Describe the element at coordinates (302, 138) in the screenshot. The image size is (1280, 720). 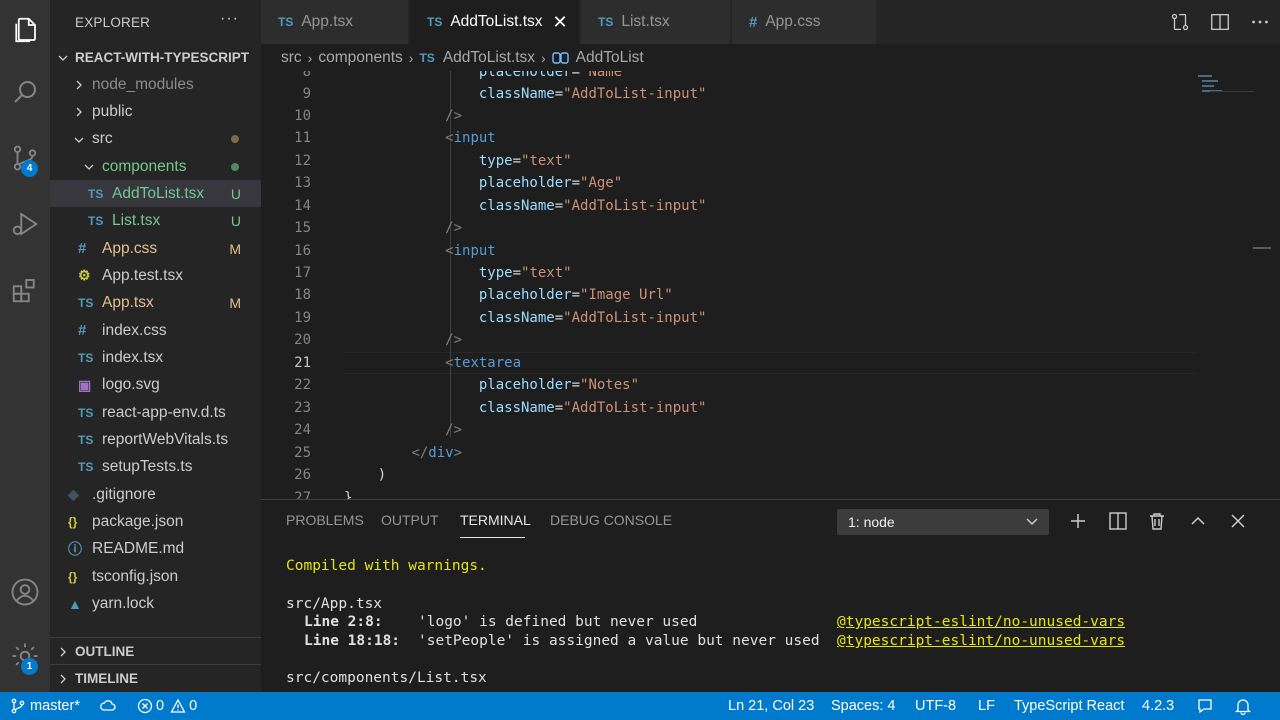
I see `line-number: 11` at that location.